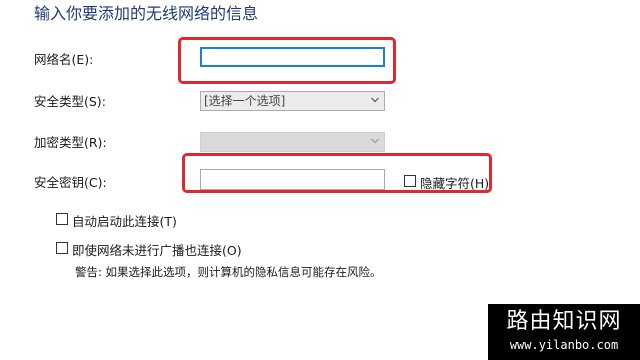 This screenshot has height=360, width=640. What do you see at coordinates (70, 182) in the screenshot?
I see `security-key-label: 安全密钥(C):` at bounding box center [70, 182].